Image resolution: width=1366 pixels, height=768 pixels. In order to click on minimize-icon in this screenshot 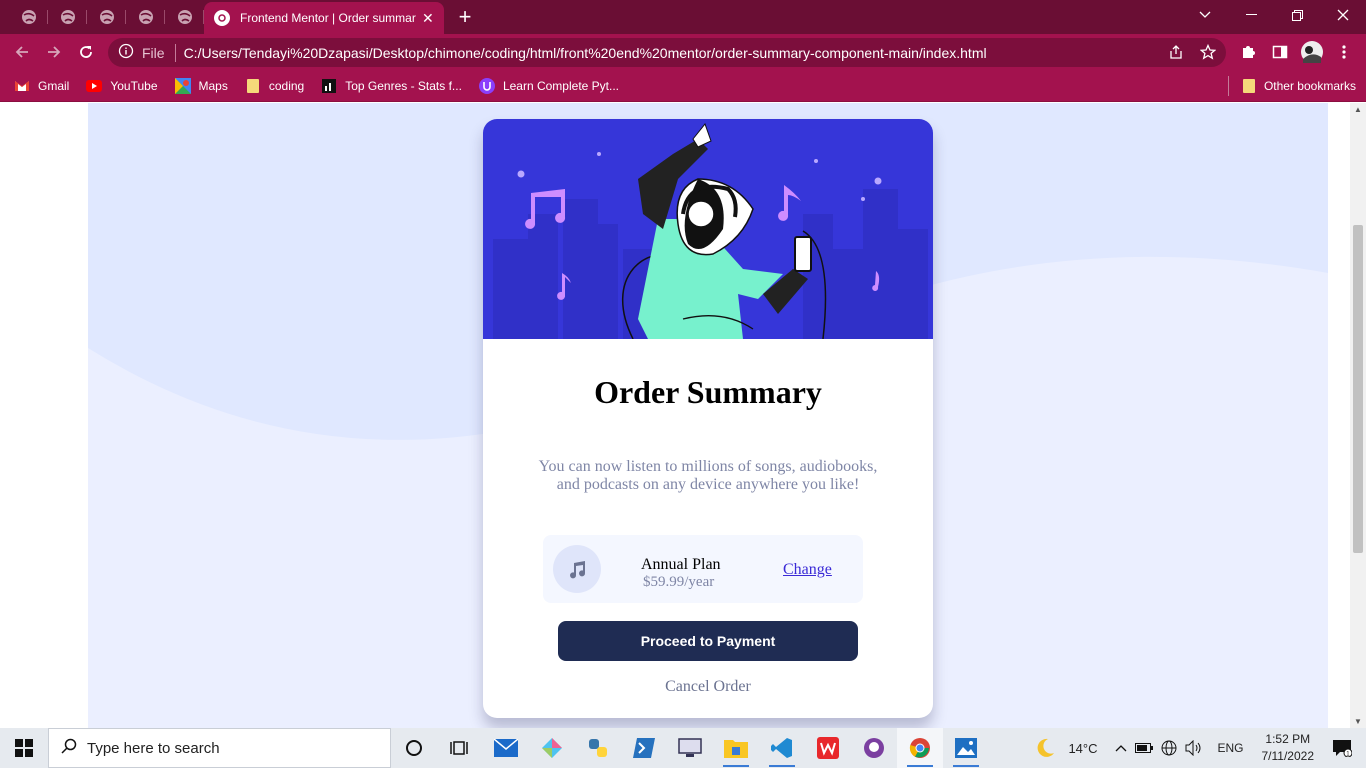, I will do `click(1251, 15)`.